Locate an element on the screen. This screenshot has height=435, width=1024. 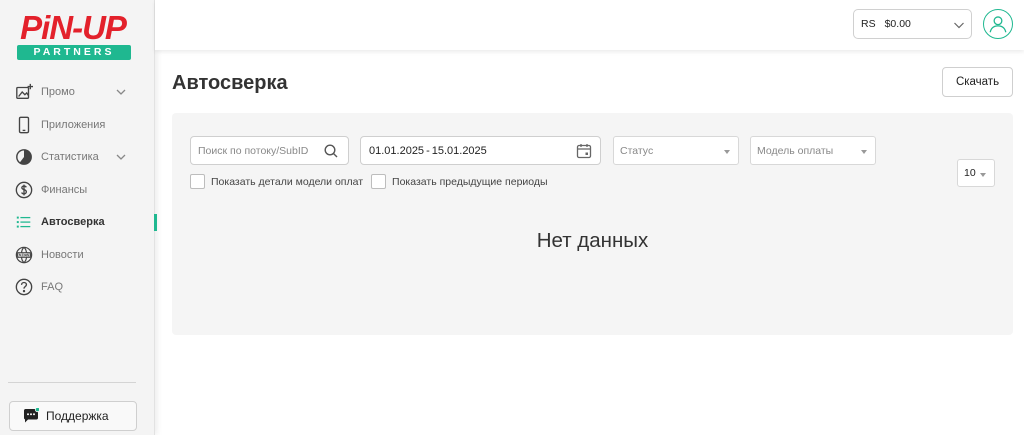
support-button: Поддержка is located at coordinates (73, 416).